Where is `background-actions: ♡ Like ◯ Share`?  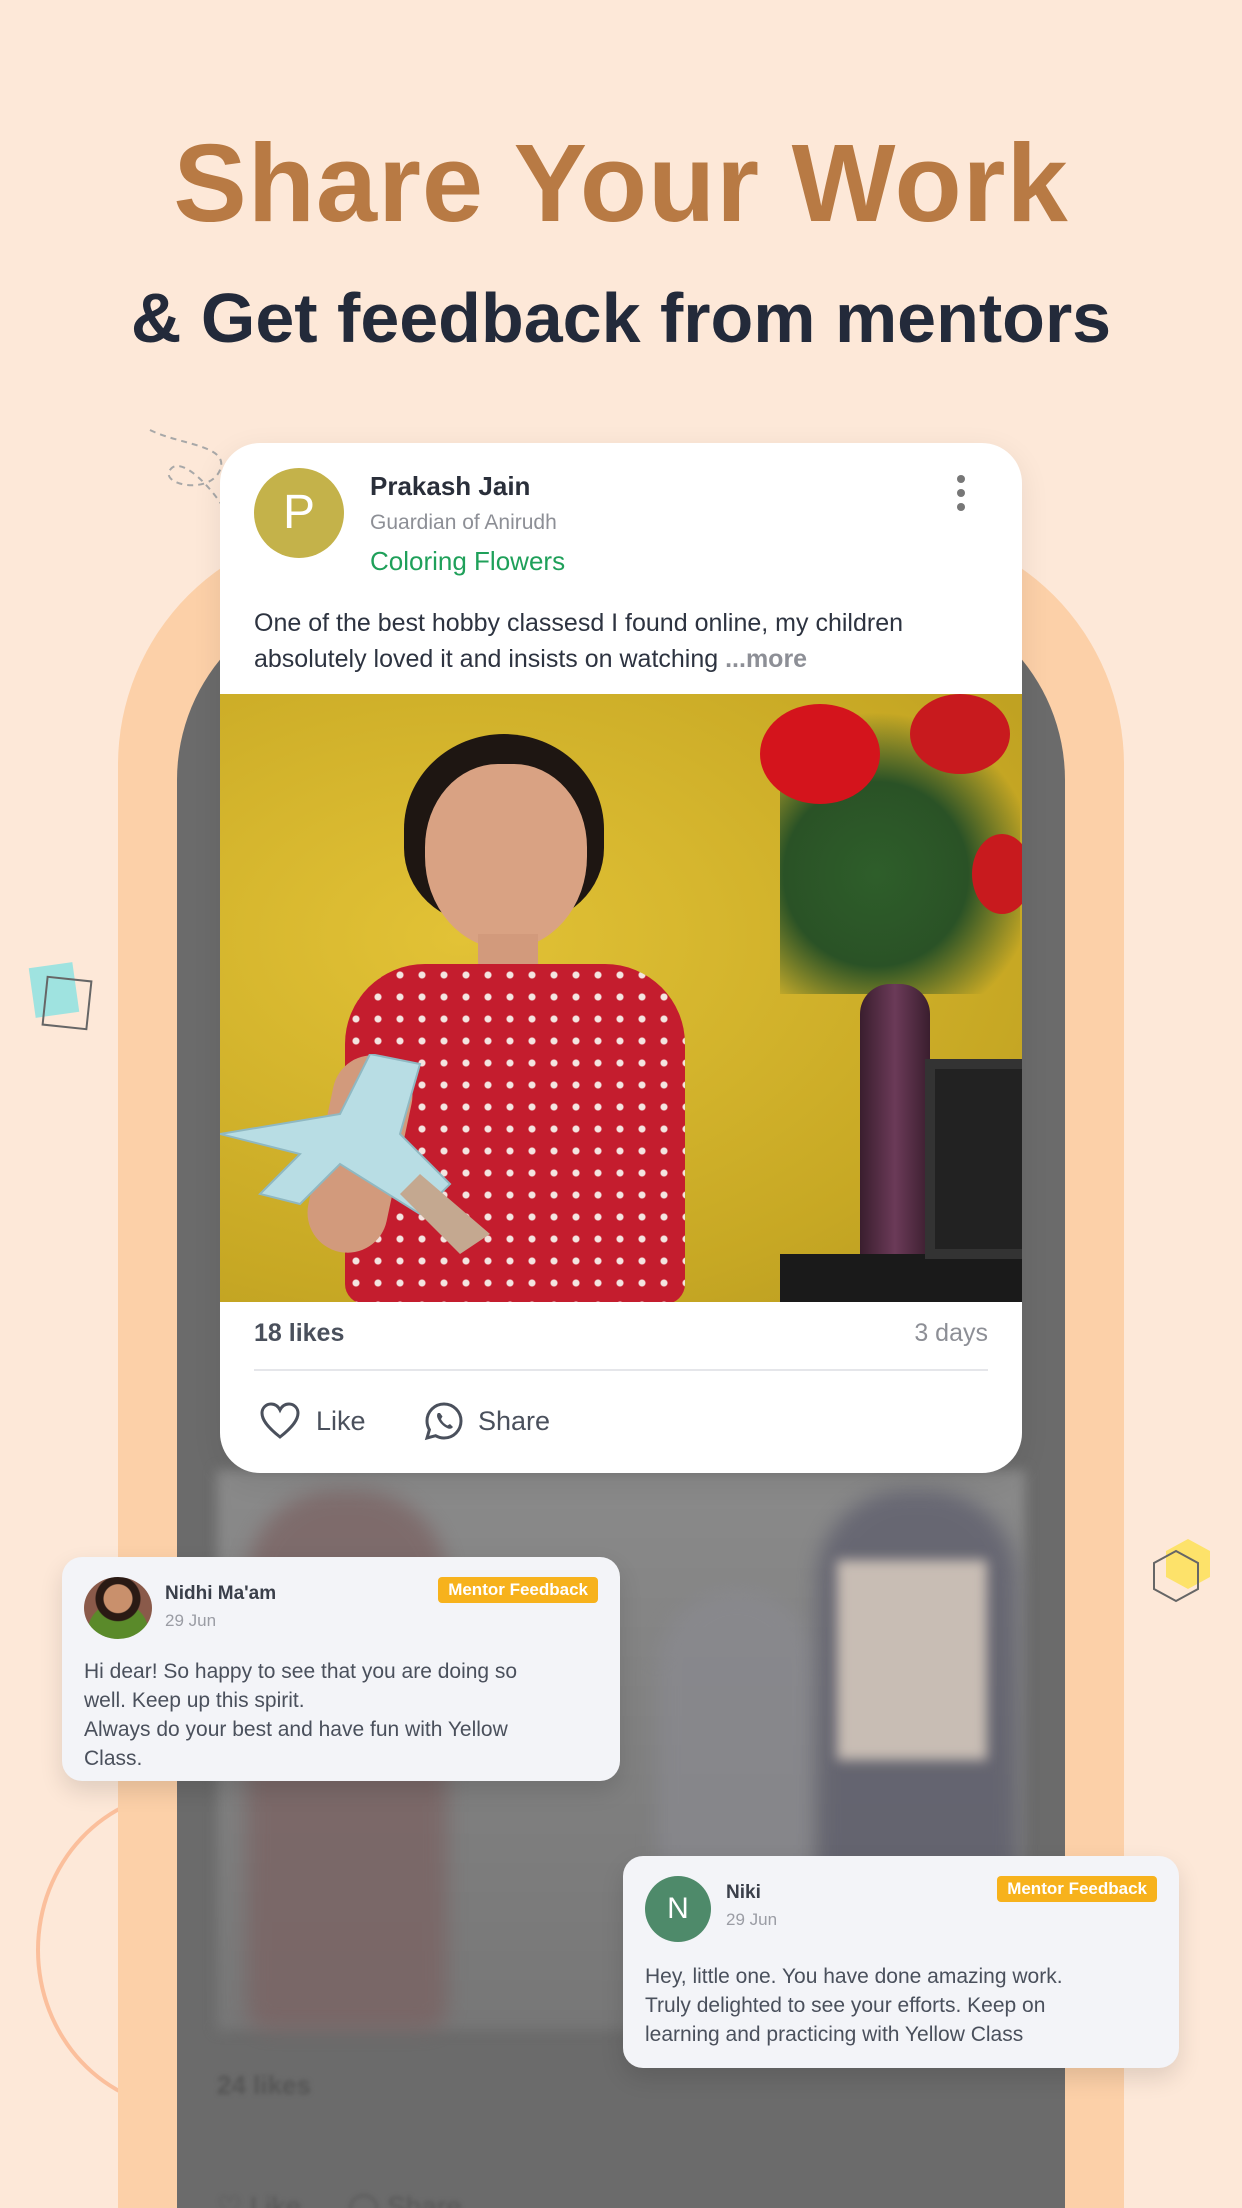
background-actions: ♡ Like ◯ Share is located at coordinates (339, 2199).